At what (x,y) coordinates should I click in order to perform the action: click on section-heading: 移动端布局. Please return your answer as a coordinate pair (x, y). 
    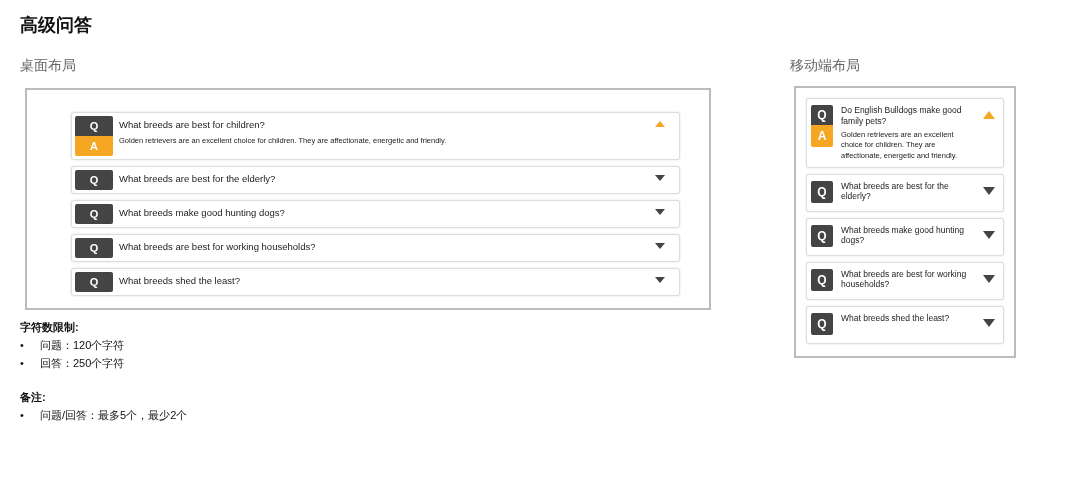
    Looking at the image, I should click on (825, 65).